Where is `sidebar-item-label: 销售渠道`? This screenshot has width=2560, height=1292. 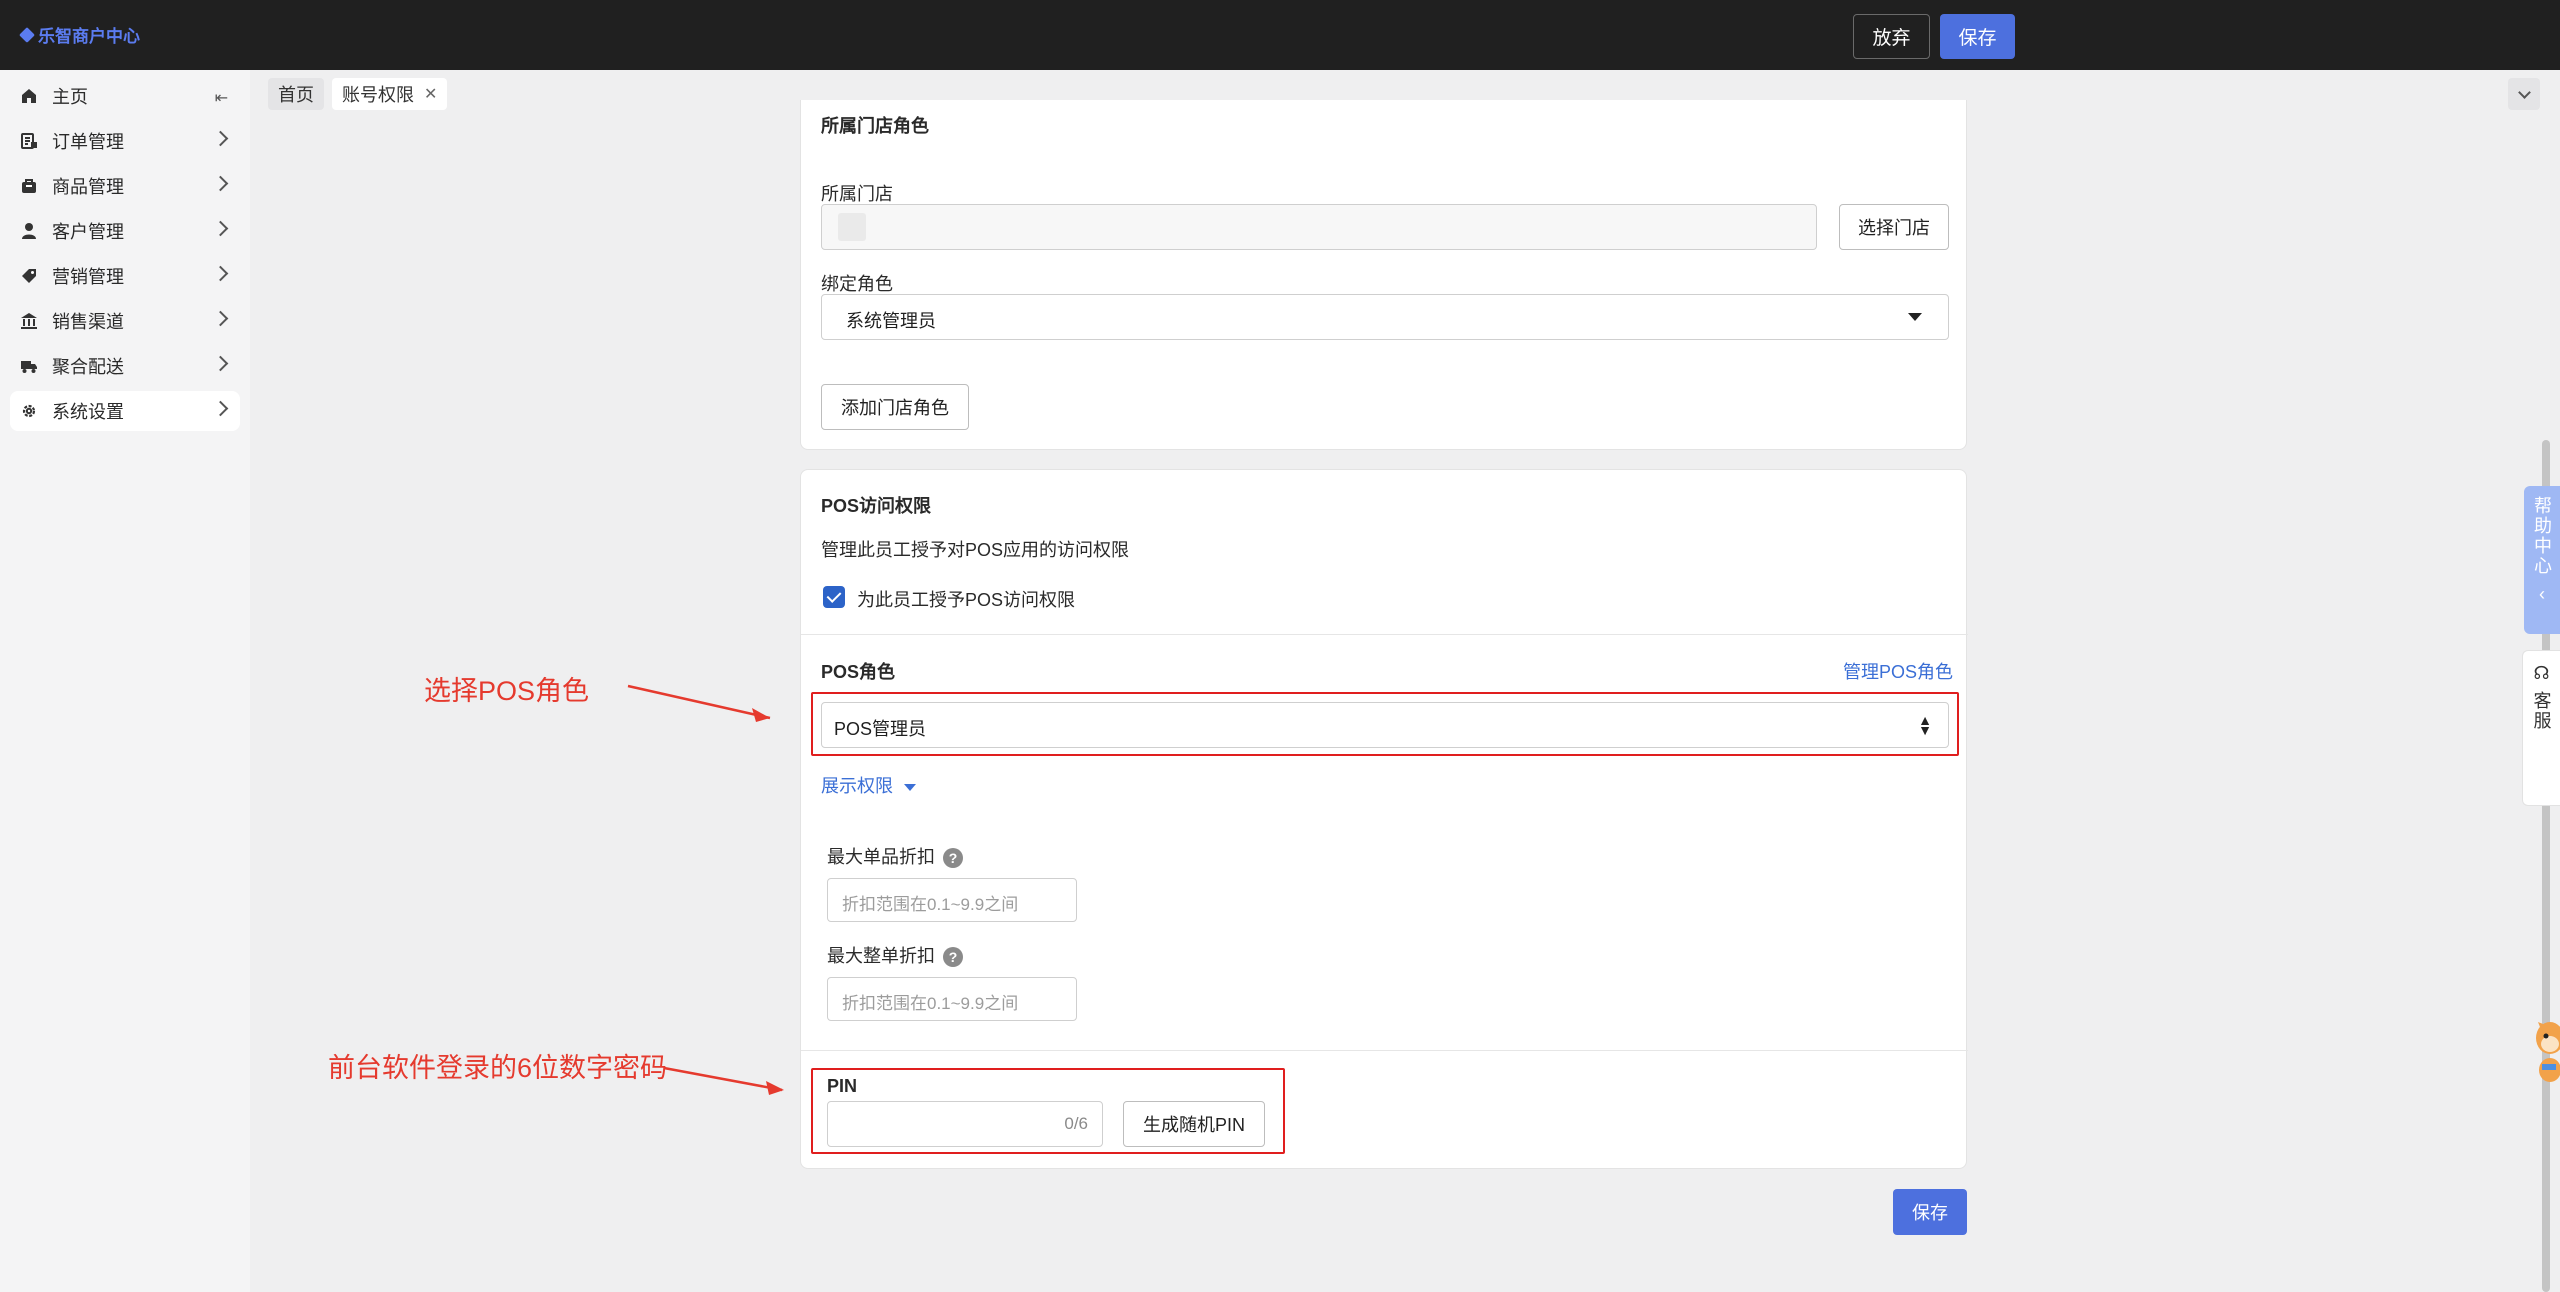
sidebar-item-label: 销售渠道 is located at coordinates (88, 322).